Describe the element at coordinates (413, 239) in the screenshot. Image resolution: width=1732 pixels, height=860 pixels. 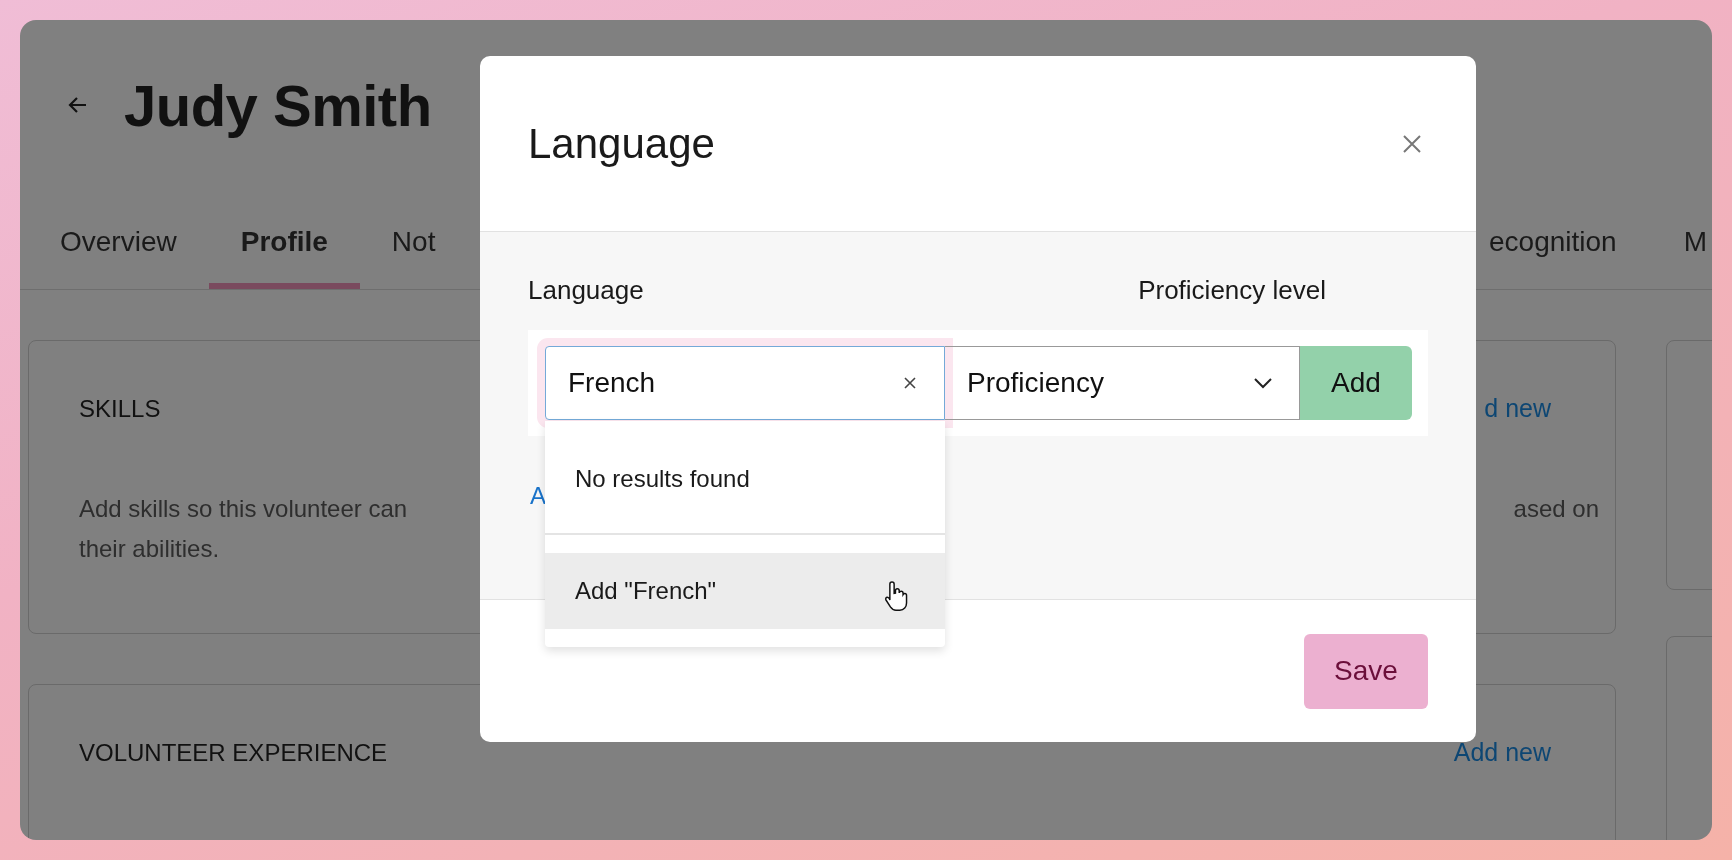
I see `tab: Not` at that location.